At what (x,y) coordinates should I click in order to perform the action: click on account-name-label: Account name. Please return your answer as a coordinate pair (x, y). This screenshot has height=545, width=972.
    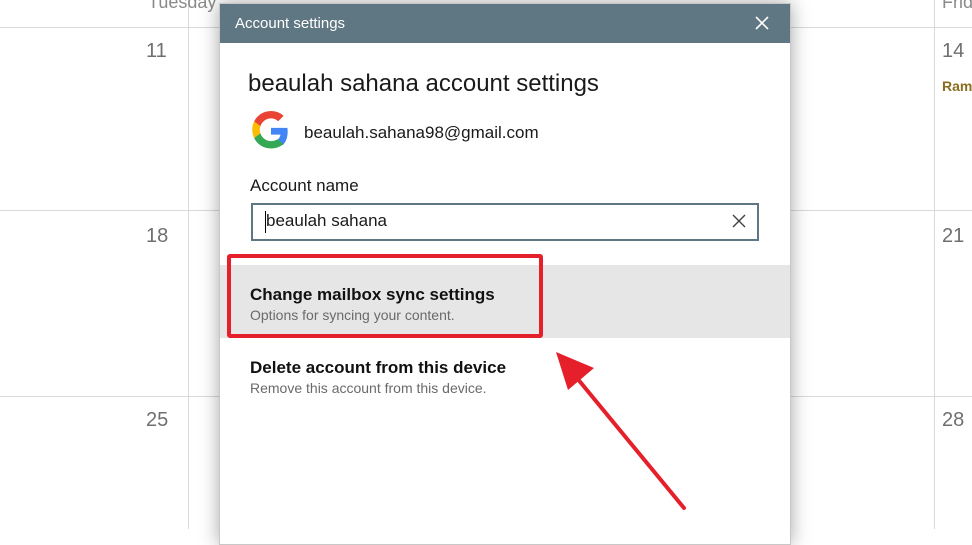
    Looking at the image, I should click on (304, 185).